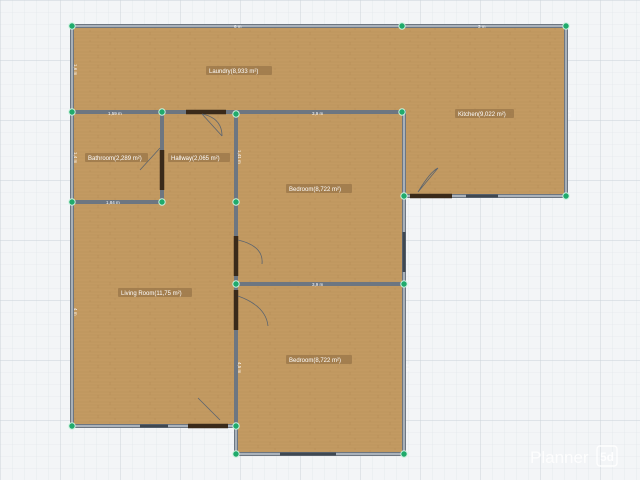  What do you see at coordinates (482, 115) in the screenshot?
I see `room-label-kitchen: Kitchen(9,022 m²)` at bounding box center [482, 115].